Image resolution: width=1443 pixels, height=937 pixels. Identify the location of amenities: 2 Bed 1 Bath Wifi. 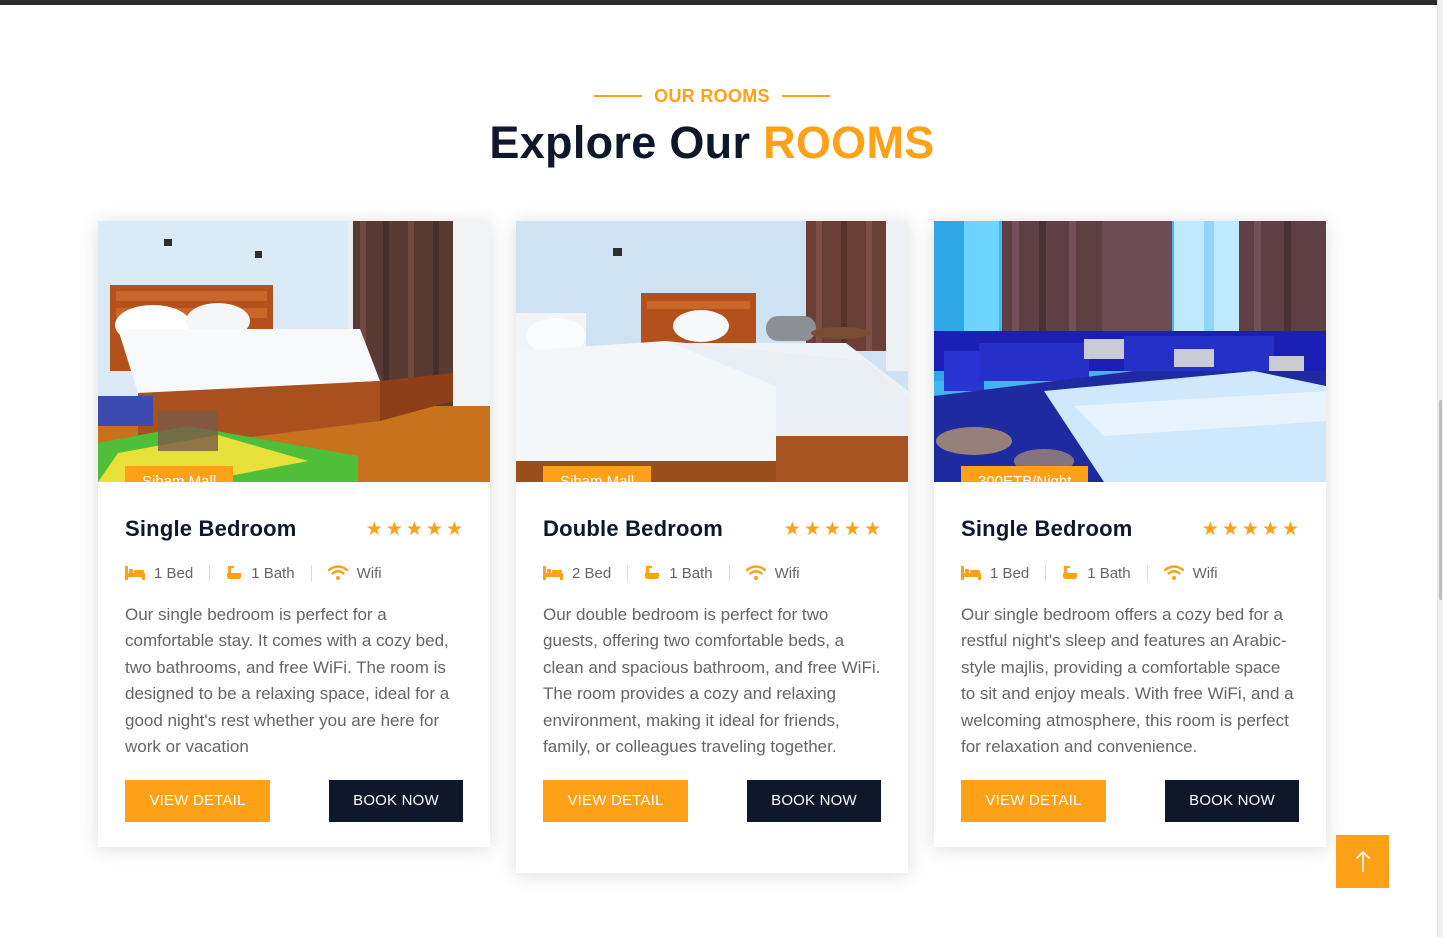
(712, 573).